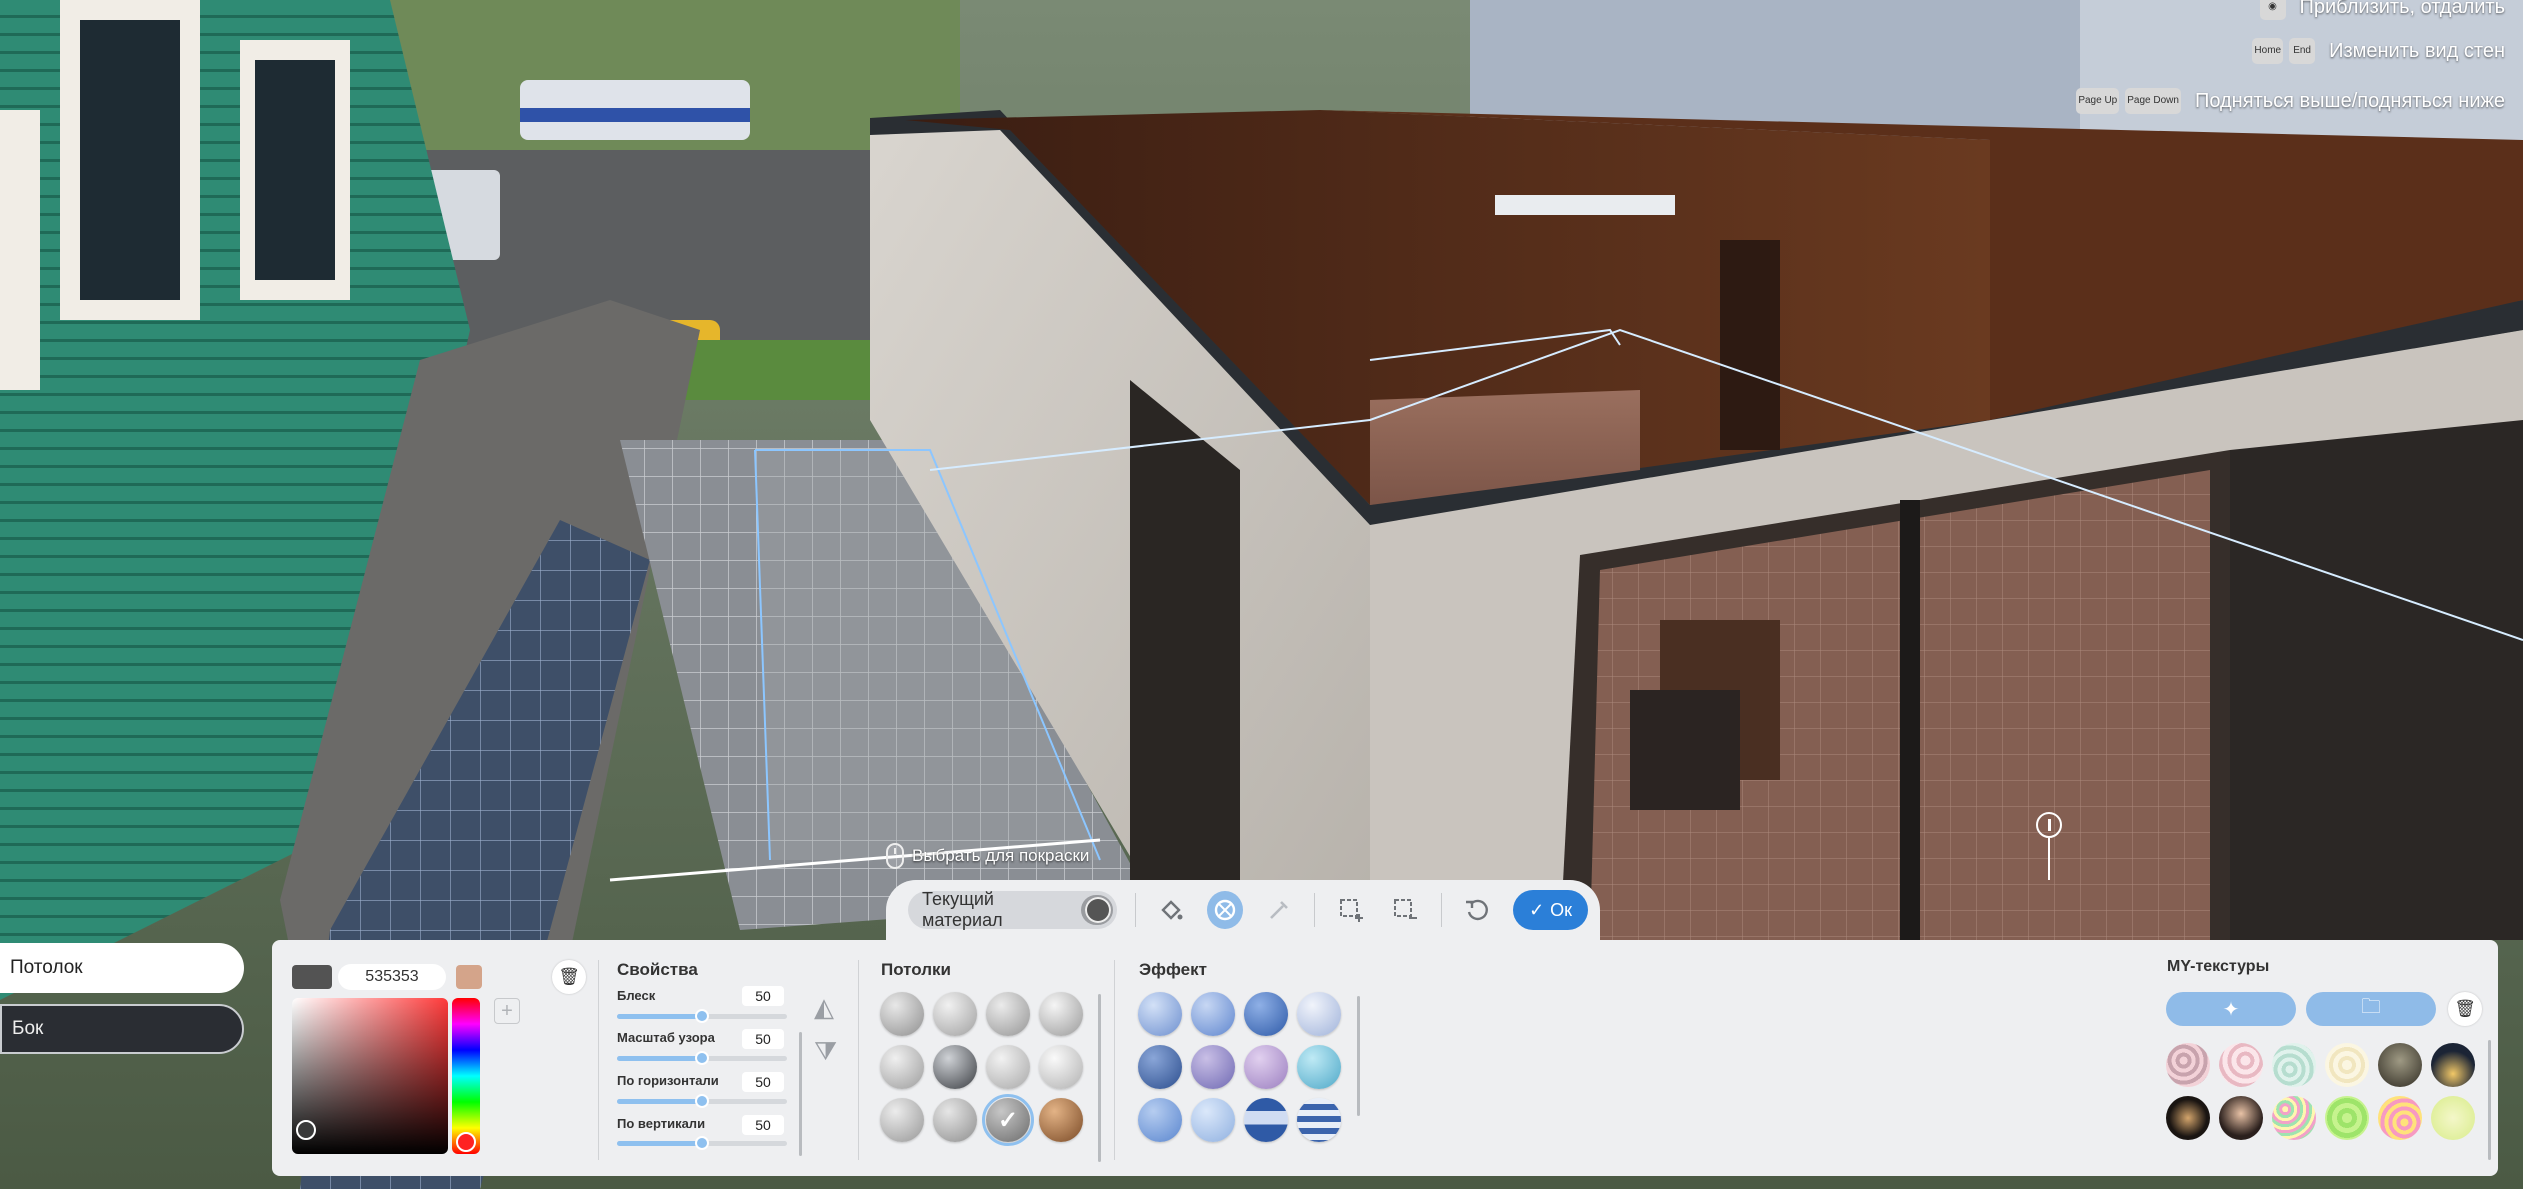 This screenshot has width=2523, height=1189. I want to click on undo-icon, so click(1477, 910).